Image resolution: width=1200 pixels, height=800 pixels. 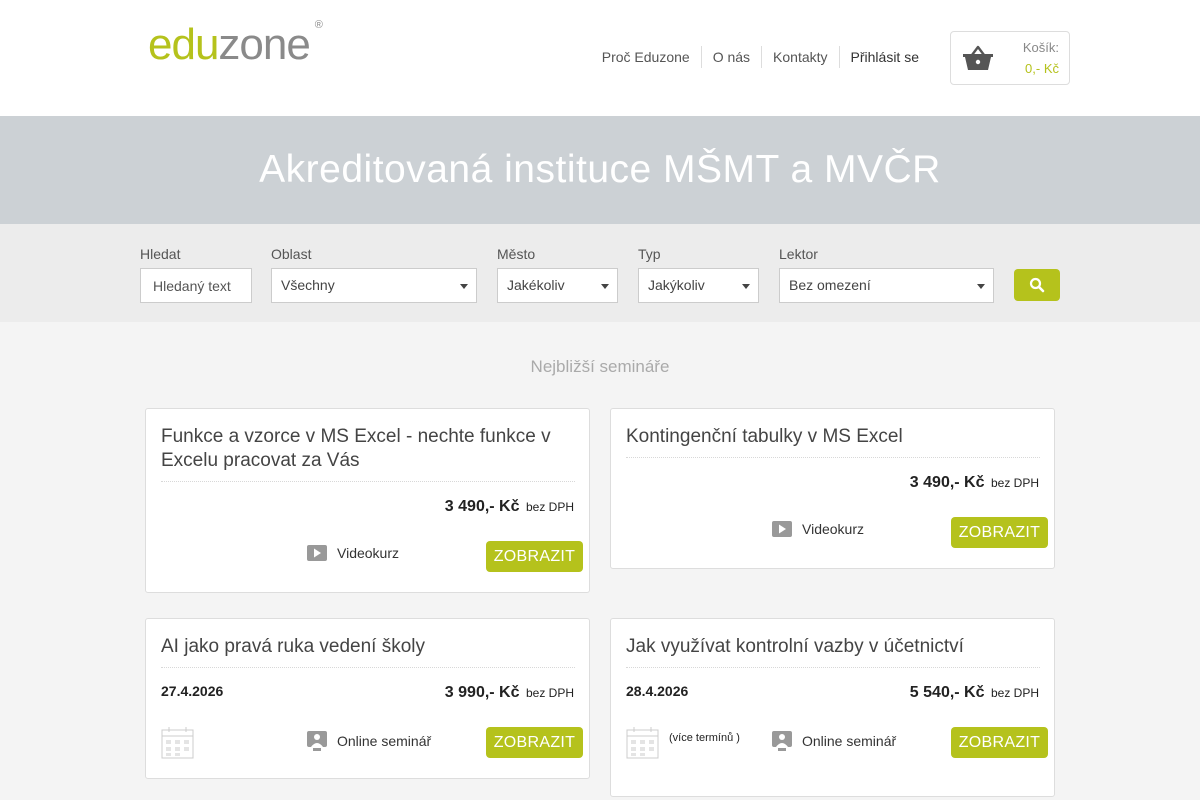 I want to click on course-title: Kontingenční tabulky v MS Excel, so click(x=833, y=437).